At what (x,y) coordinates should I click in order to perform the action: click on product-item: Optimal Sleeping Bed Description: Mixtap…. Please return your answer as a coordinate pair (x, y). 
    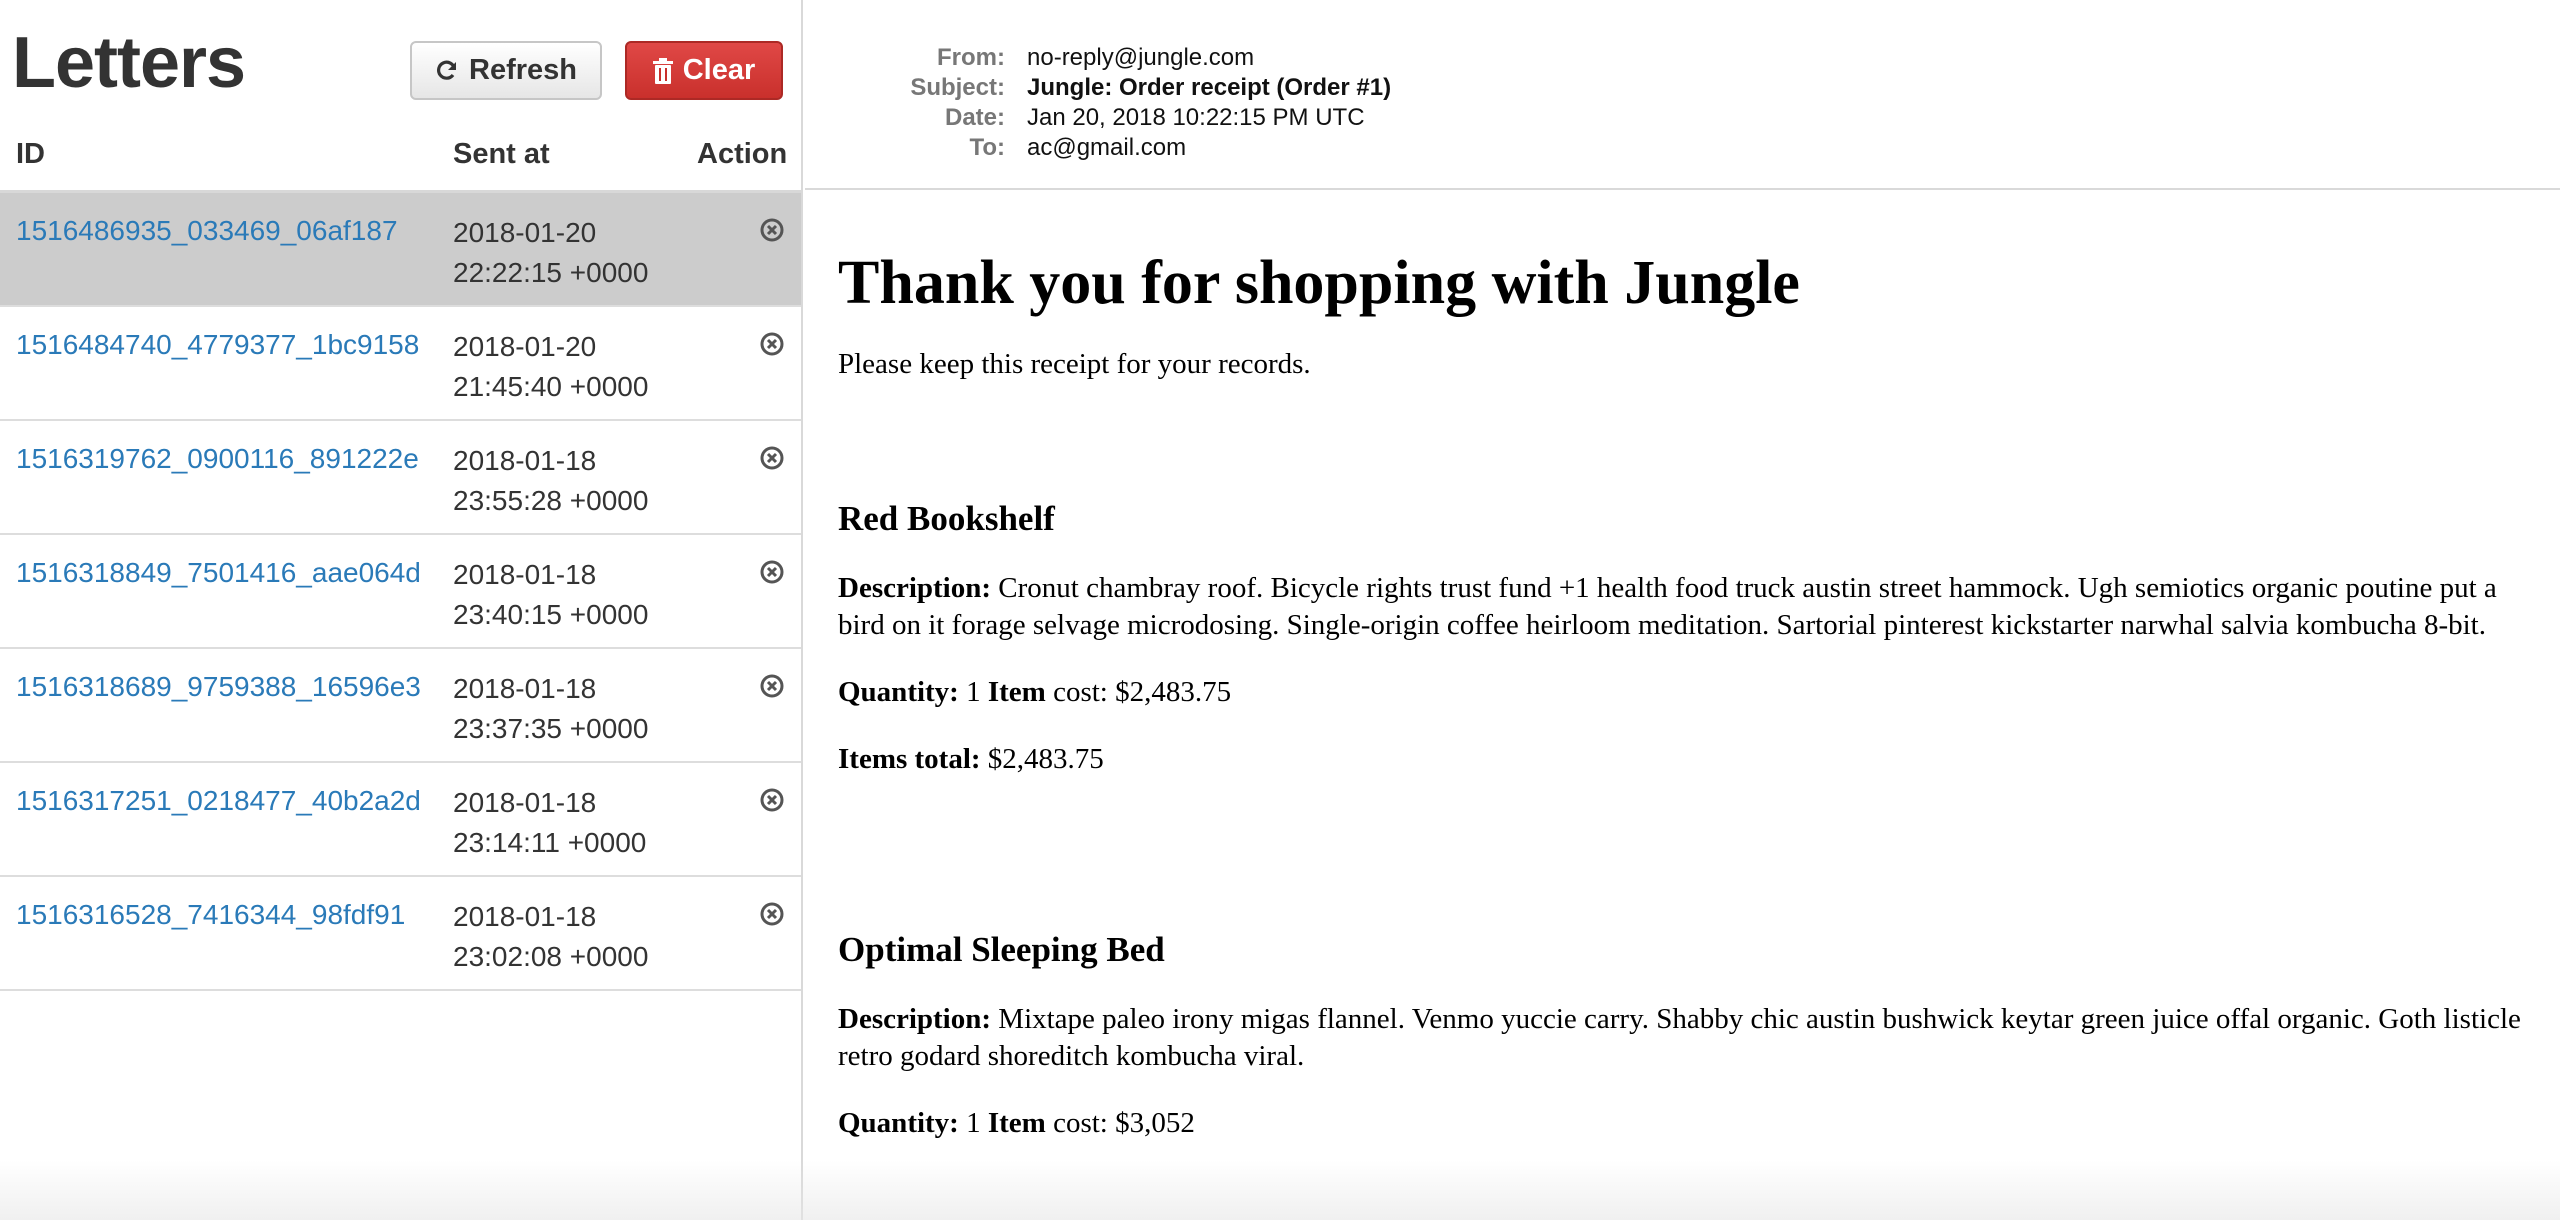
    Looking at the image, I should click on (1688, 1036).